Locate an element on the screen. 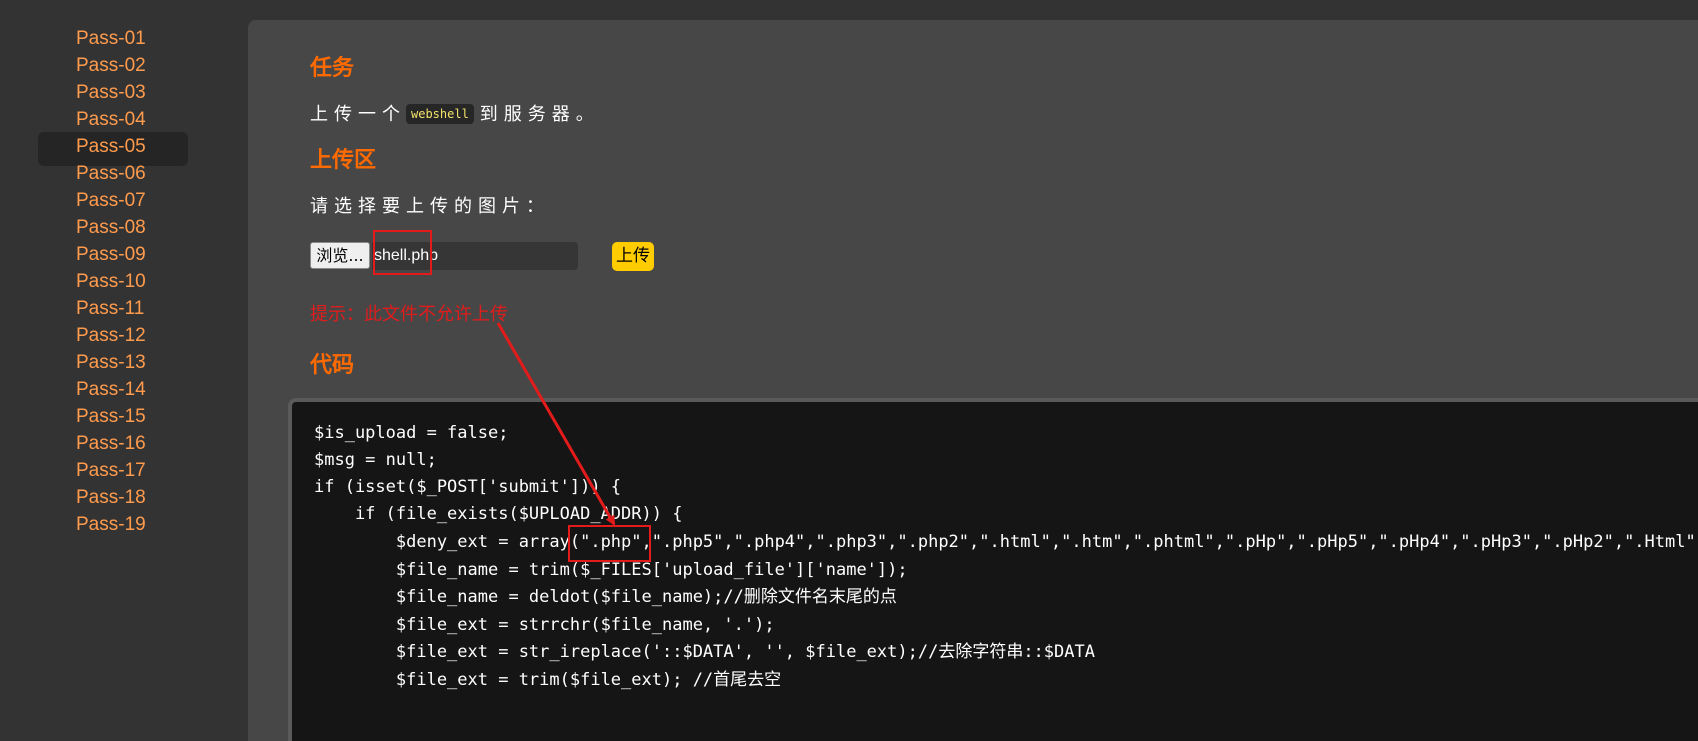 Image resolution: width=1698 pixels, height=741 pixels. task-text-after: 到服务器。 is located at coordinates (539, 114).